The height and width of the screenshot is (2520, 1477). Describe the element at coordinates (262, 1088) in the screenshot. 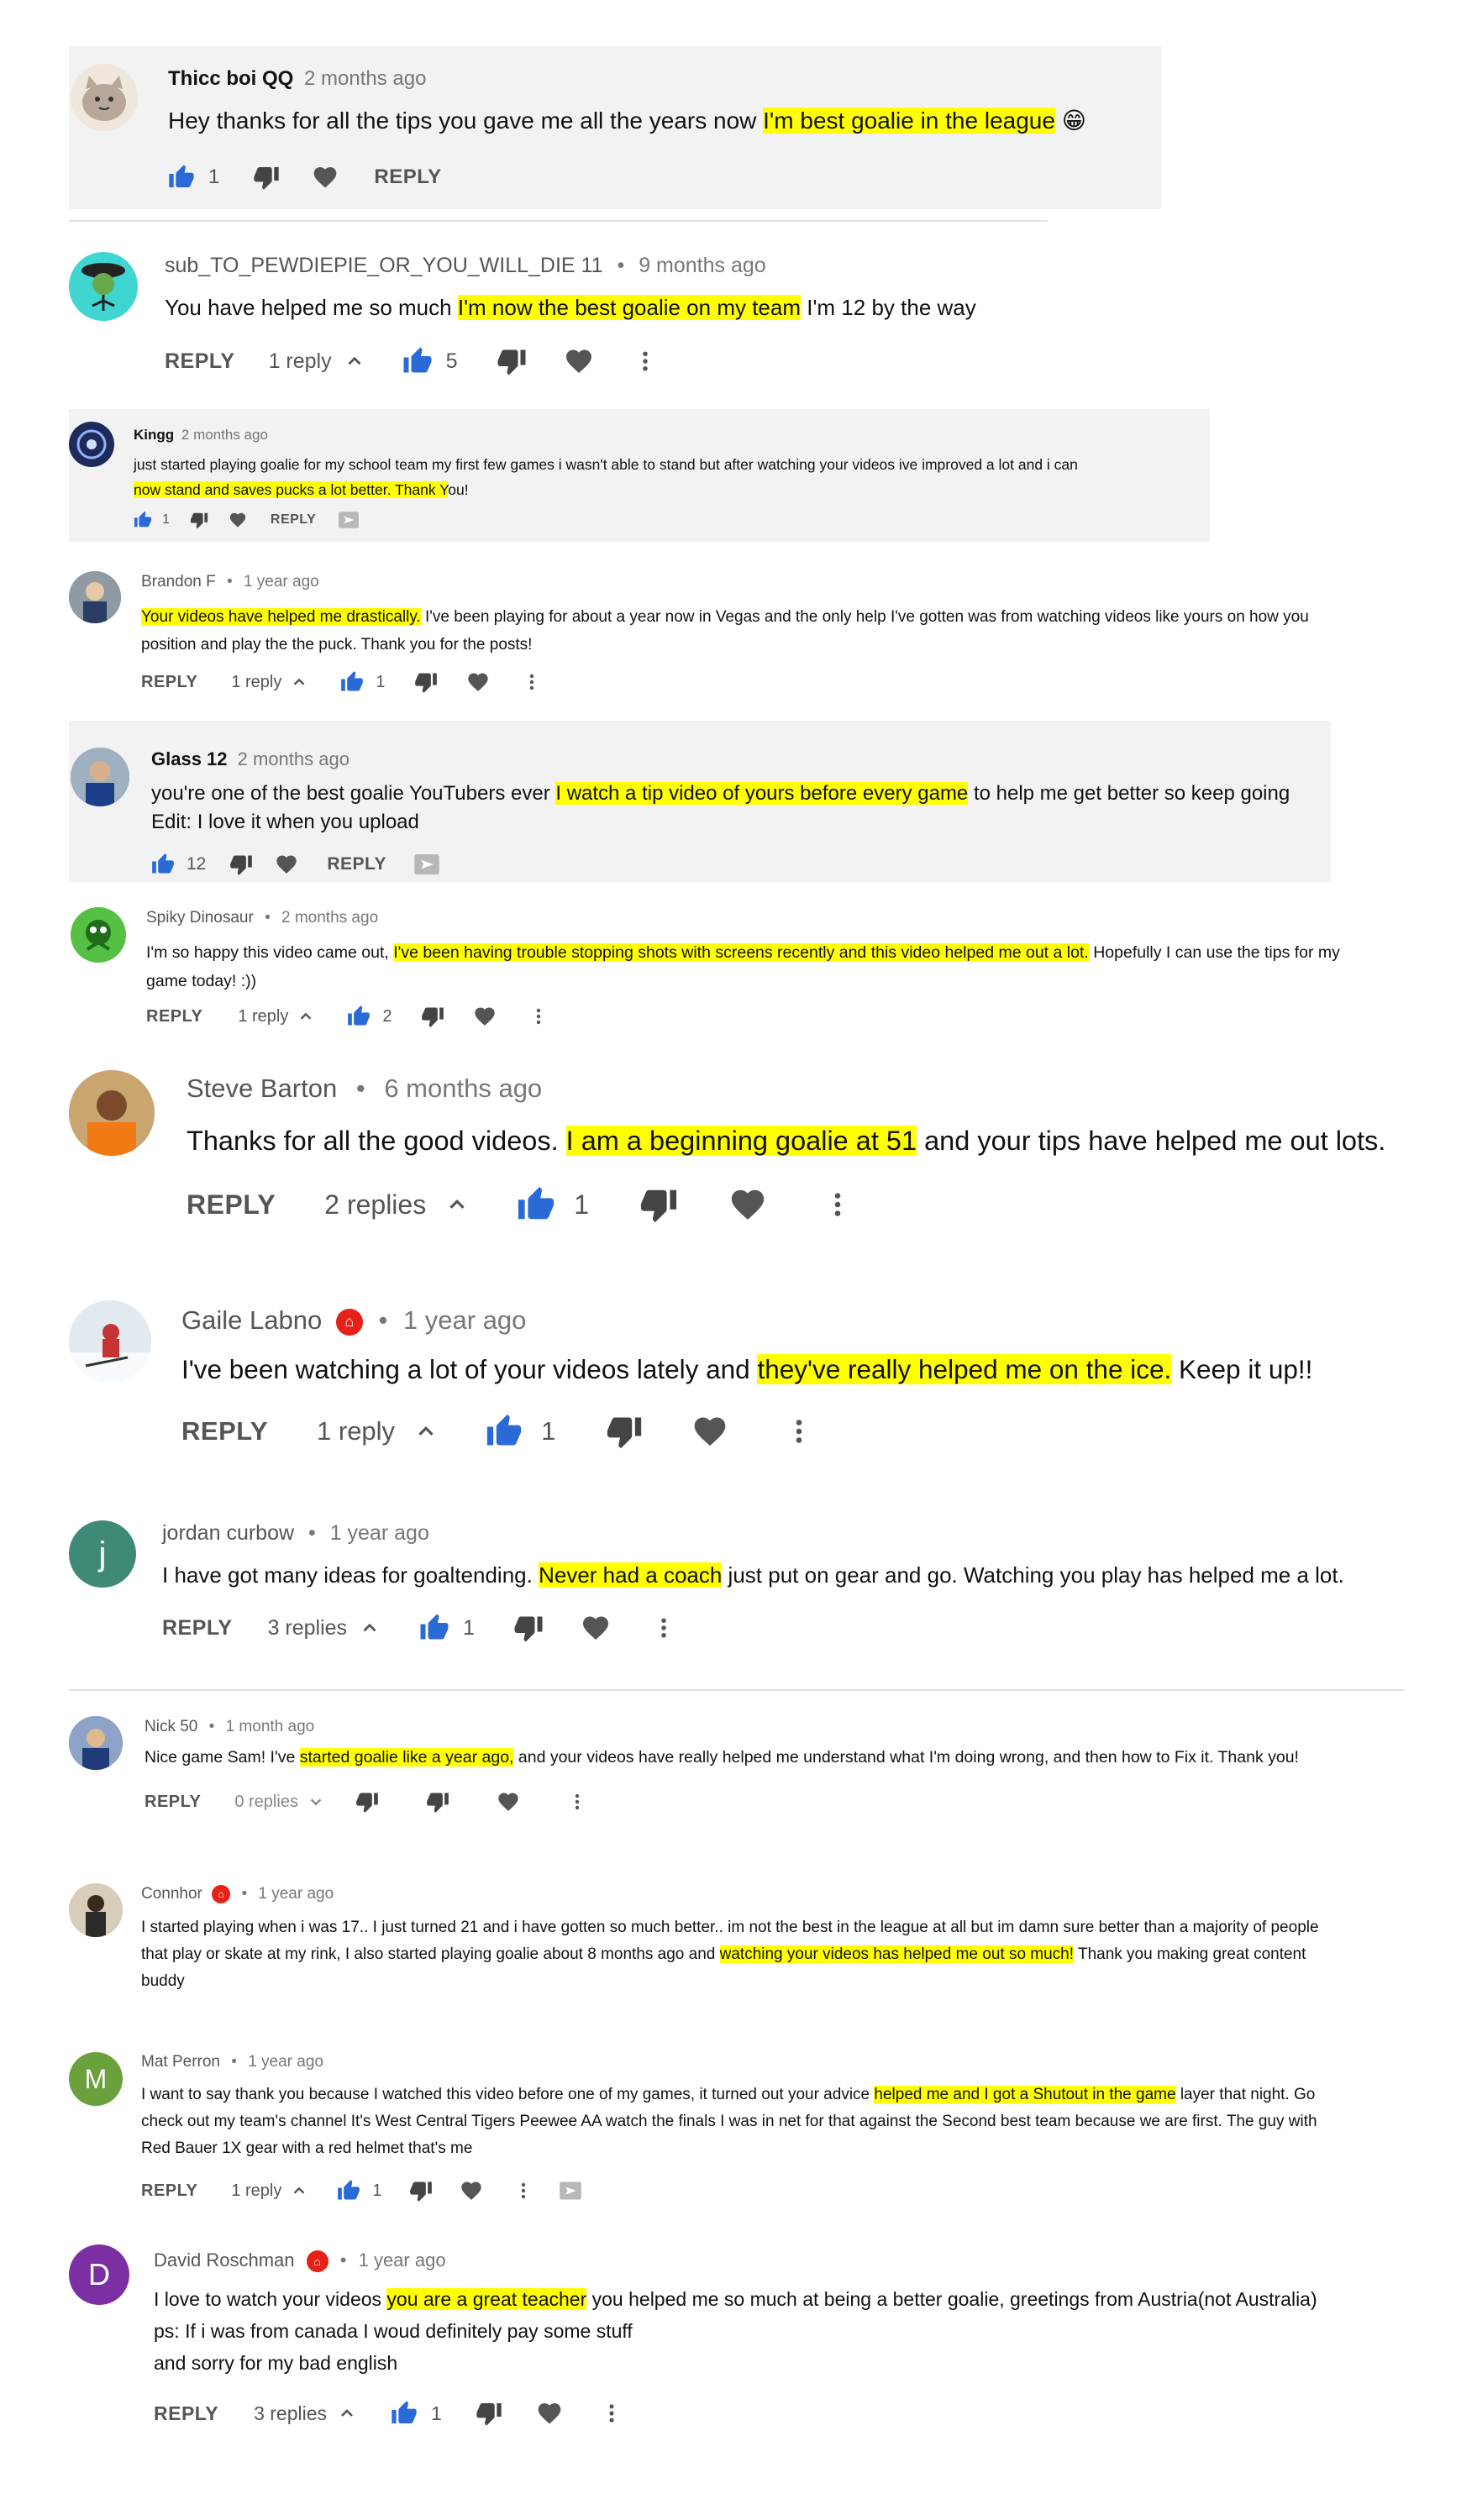

I see `author-name: Steve Barton` at that location.